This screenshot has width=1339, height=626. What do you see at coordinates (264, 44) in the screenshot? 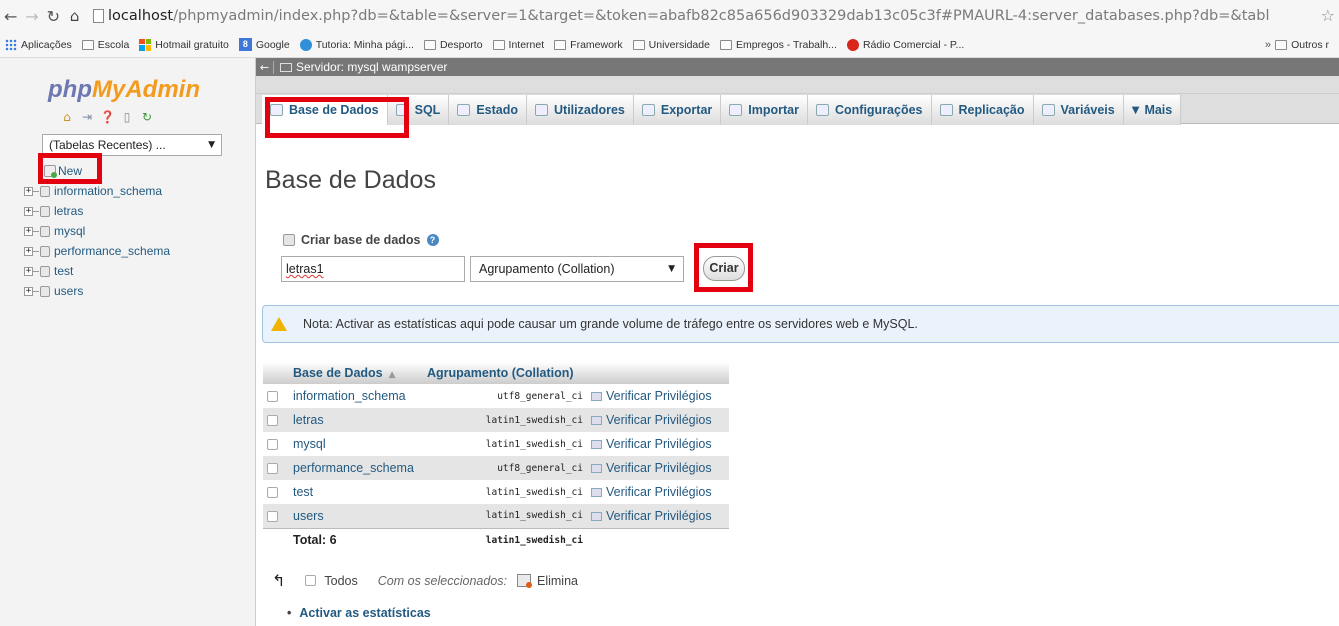
I see `bookmark-google: 8 Google` at bounding box center [264, 44].